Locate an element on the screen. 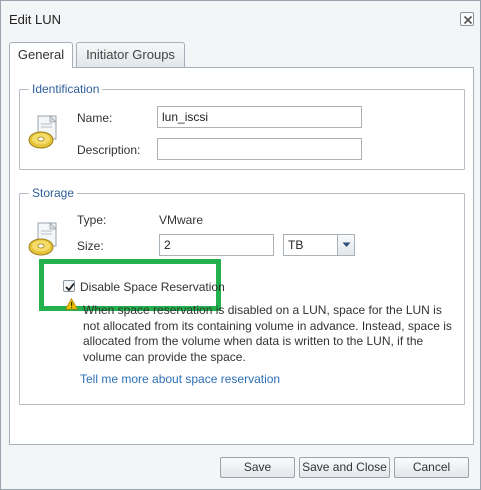 Image resolution: width=481 pixels, height=490 pixels. name-input: lun_iscsi is located at coordinates (259, 117).